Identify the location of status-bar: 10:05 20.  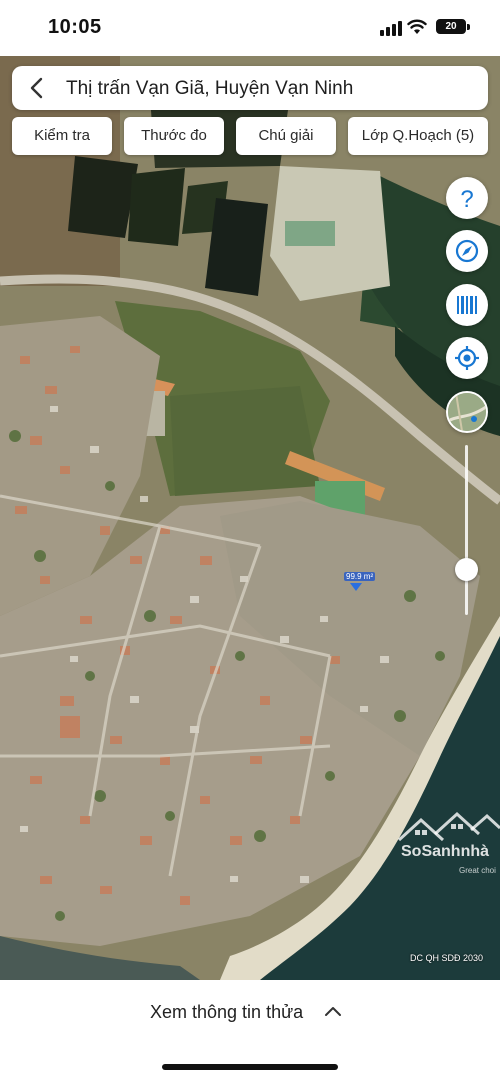
(250, 28).